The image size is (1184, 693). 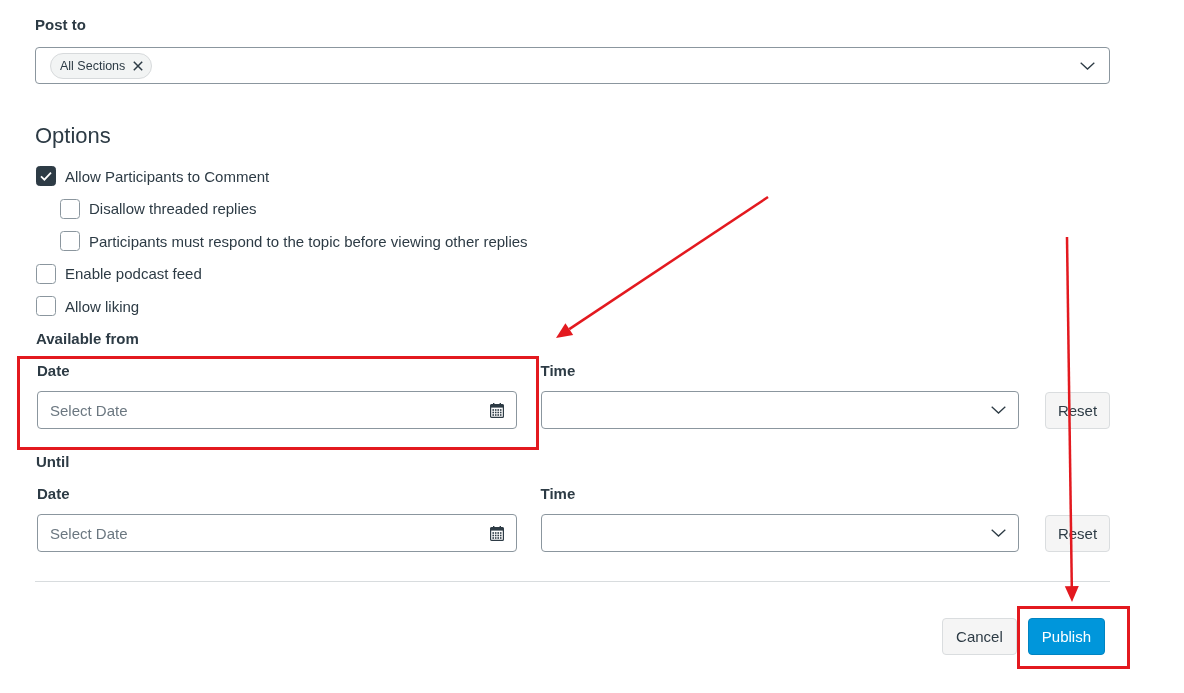 I want to click on checkbox-label: Allow Participants to Comment, so click(x=167, y=176).